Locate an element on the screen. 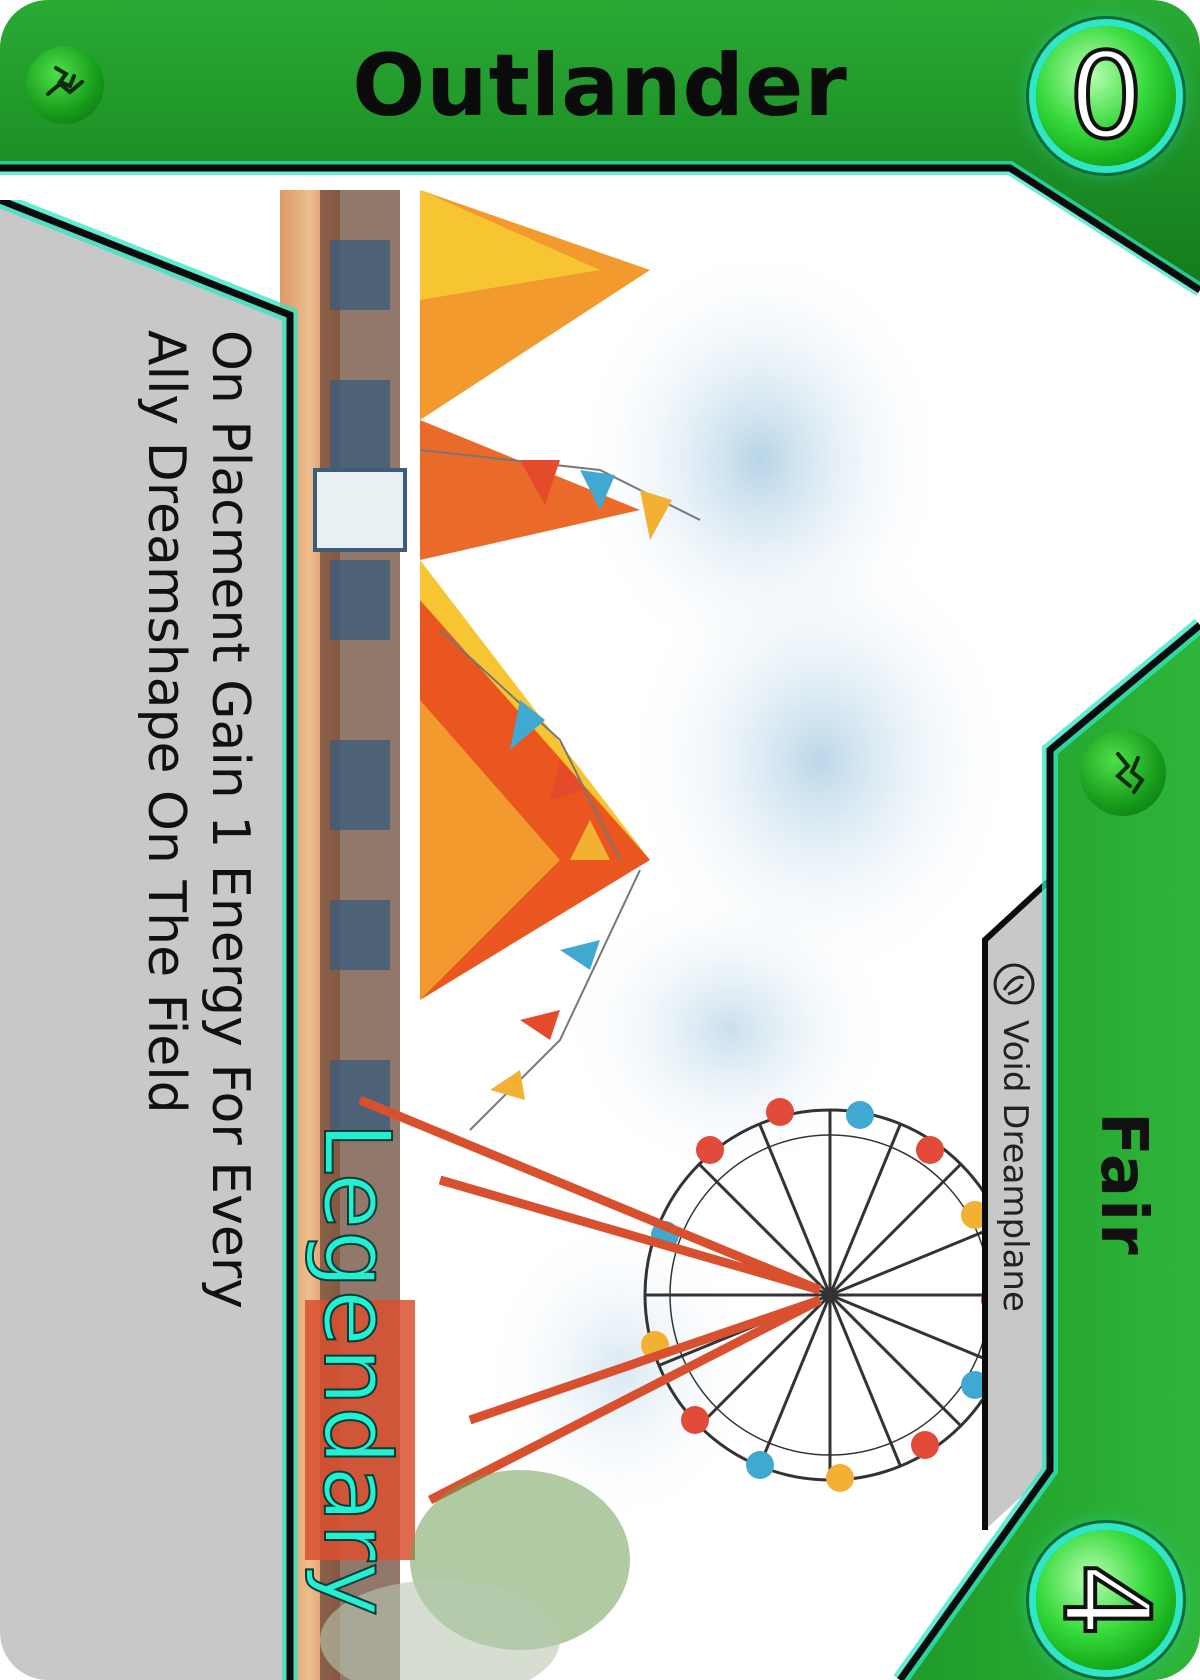 This screenshot has height=1680, width=1200. cost-orb: 0 is located at coordinates (1106, 96).